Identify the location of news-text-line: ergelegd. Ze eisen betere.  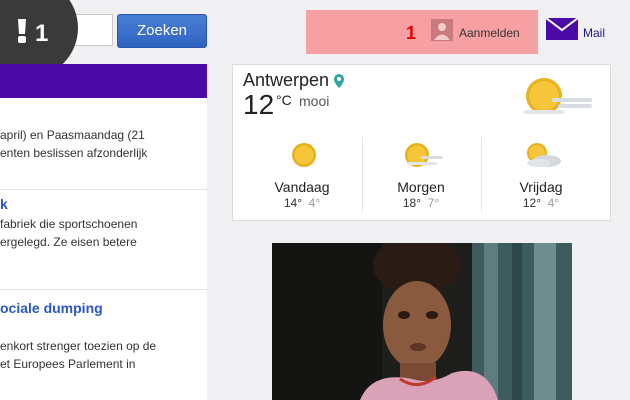
(68, 242).